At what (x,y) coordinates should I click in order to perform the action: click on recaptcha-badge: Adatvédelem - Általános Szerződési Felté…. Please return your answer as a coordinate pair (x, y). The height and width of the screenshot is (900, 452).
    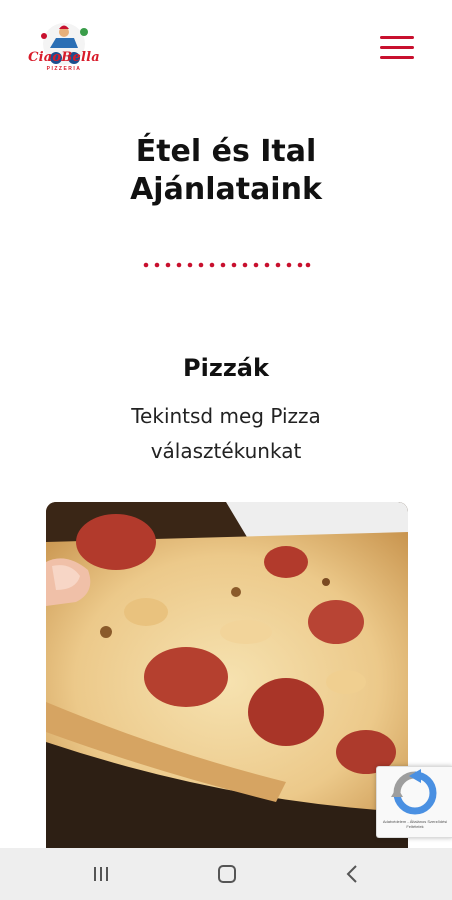
    Looking at the image, I should click on (414, 802).